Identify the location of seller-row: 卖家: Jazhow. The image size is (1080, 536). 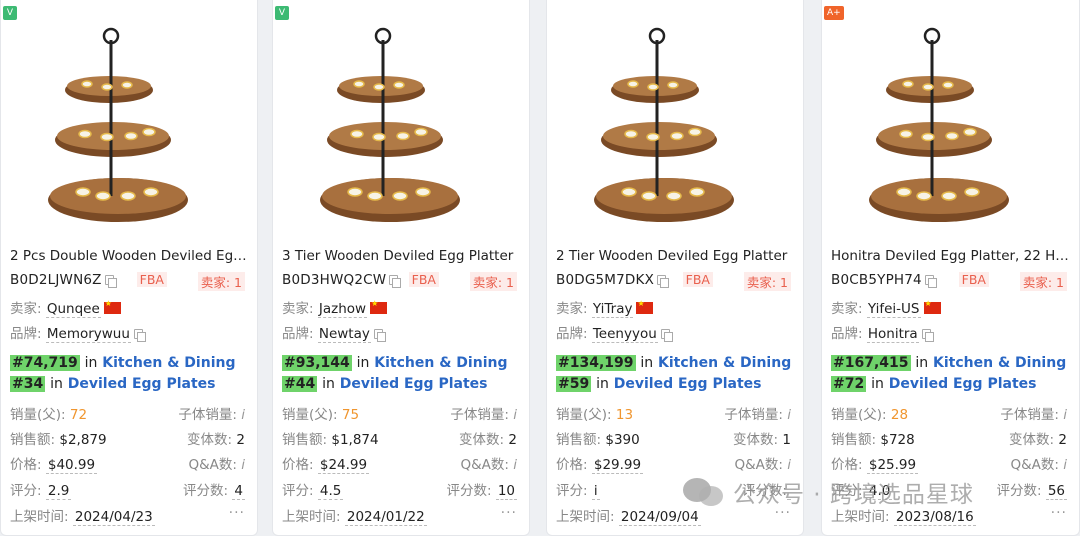
(335, 307).